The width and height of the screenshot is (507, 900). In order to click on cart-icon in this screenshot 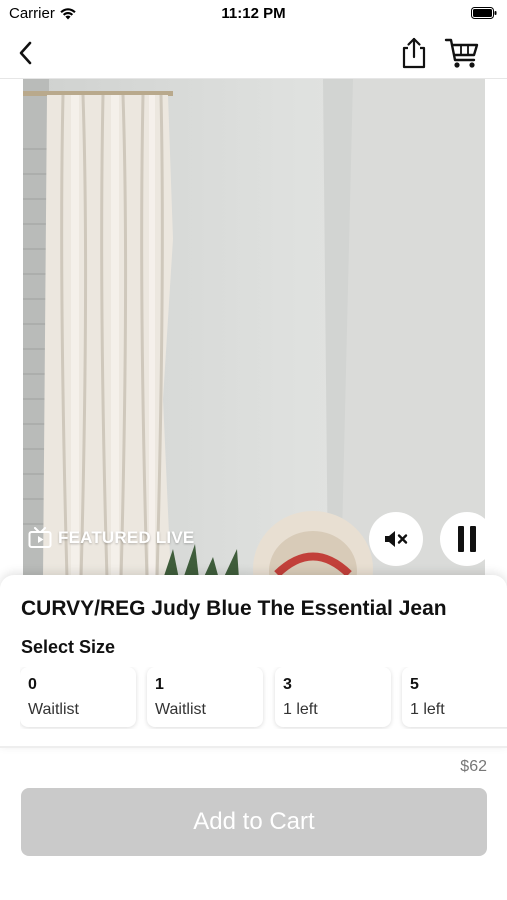, I will do `click(462, 53)`.